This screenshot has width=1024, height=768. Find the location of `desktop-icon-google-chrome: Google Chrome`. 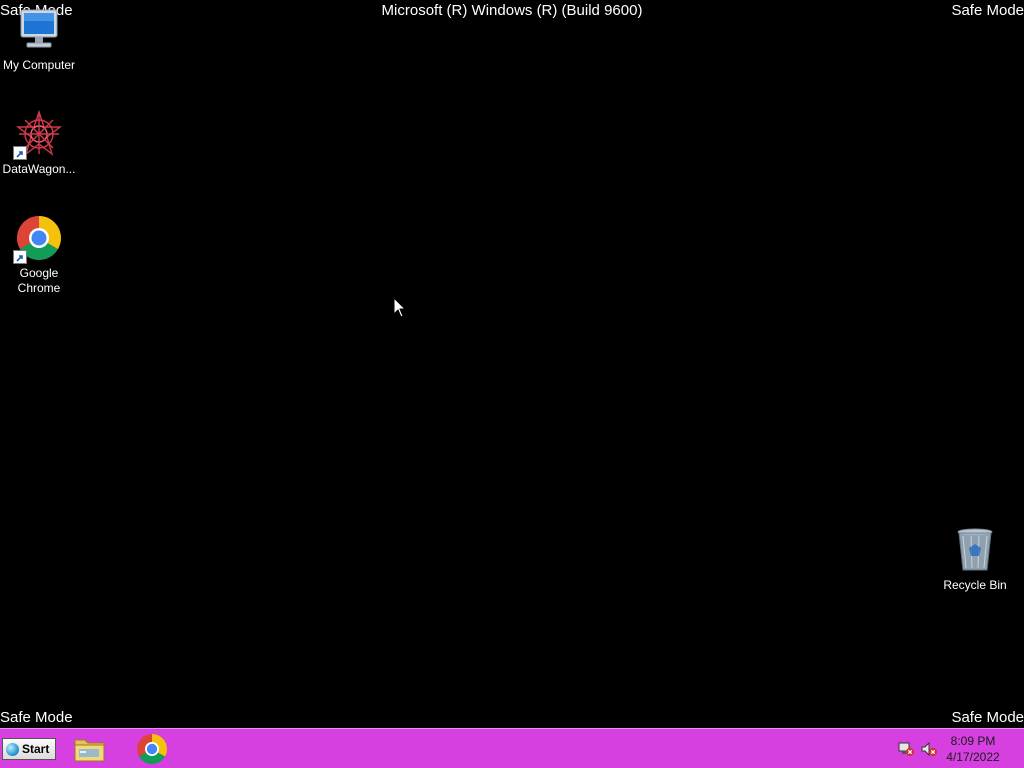

desktop-icon-google-chrome: Google Chrome is located at coordinates (39, 255).